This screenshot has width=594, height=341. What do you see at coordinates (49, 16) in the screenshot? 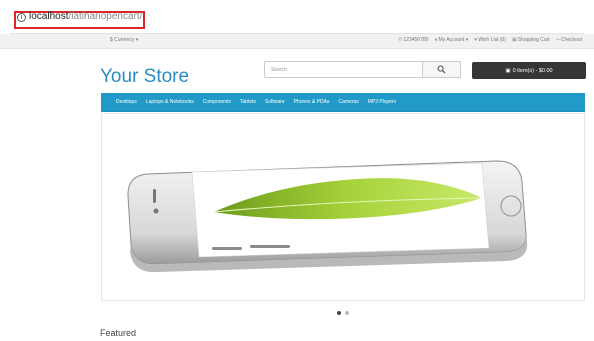
I see `url-host: localhost` at bounding box center [49, 16].